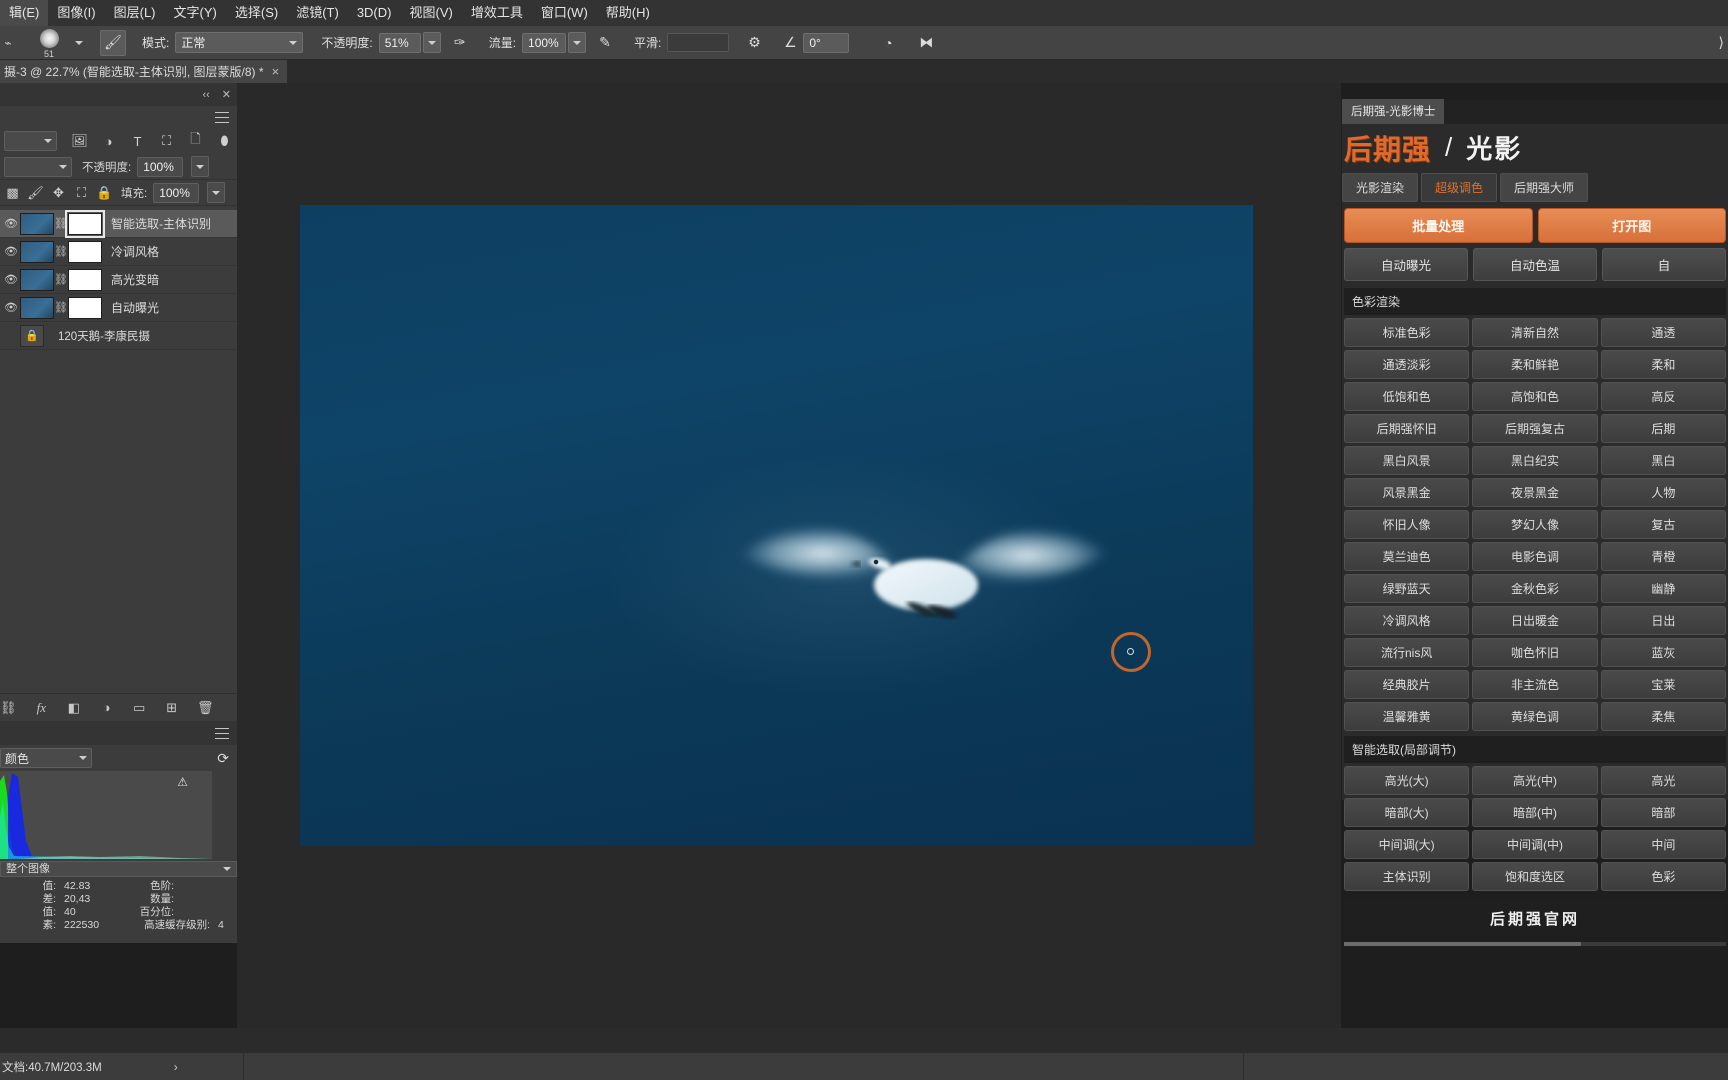 Image resolution: width=1728 pixels, height=1080 pixels. Describe the element at coordinates (1535, 918) in the screenshot. I see `plugin-website-button: 后期强官网` at that location.